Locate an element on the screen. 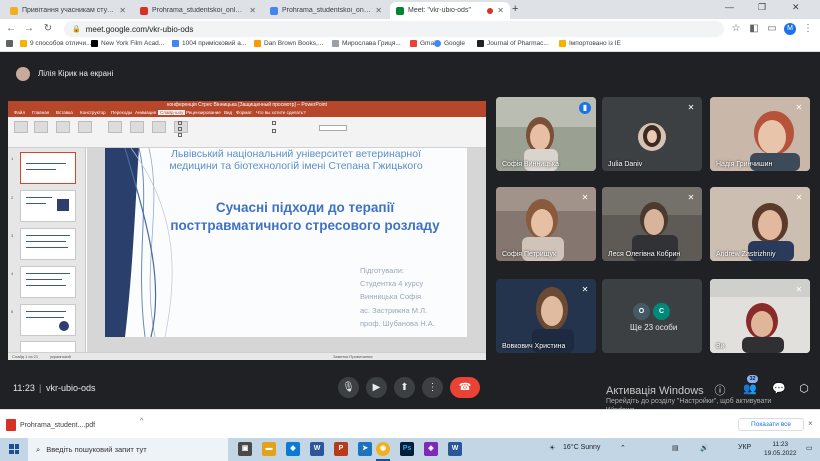 This screenshot has height=461, width=820. menu-item: Вид is located at coordinates (228, 112).